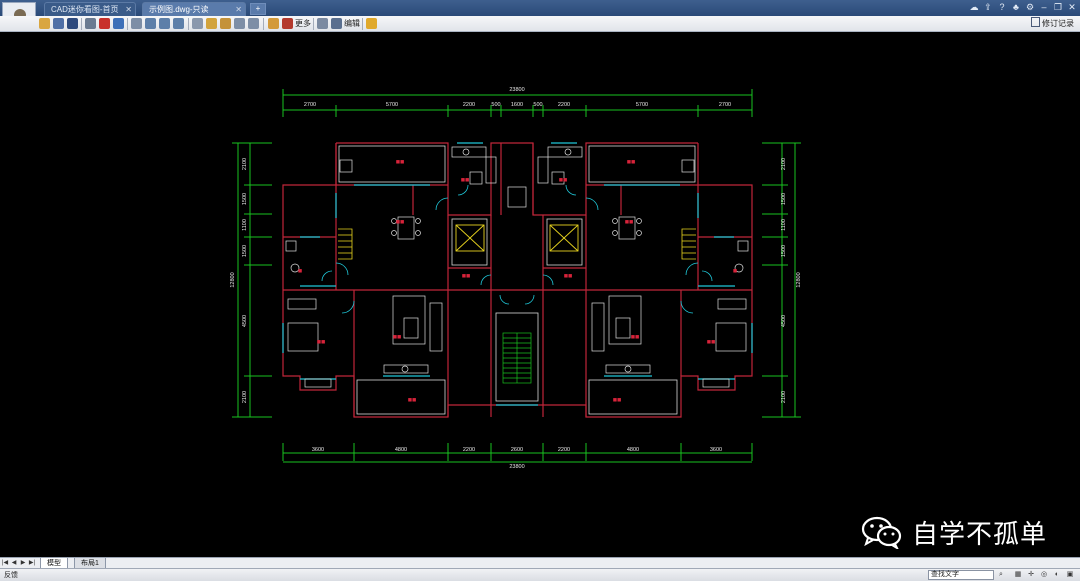  Describe the element at coordinates (540, 563) in the screenshot. I see `layout-tab-bar: |◀ ◀ ▶ ▶| 模型 布局1` at that location.